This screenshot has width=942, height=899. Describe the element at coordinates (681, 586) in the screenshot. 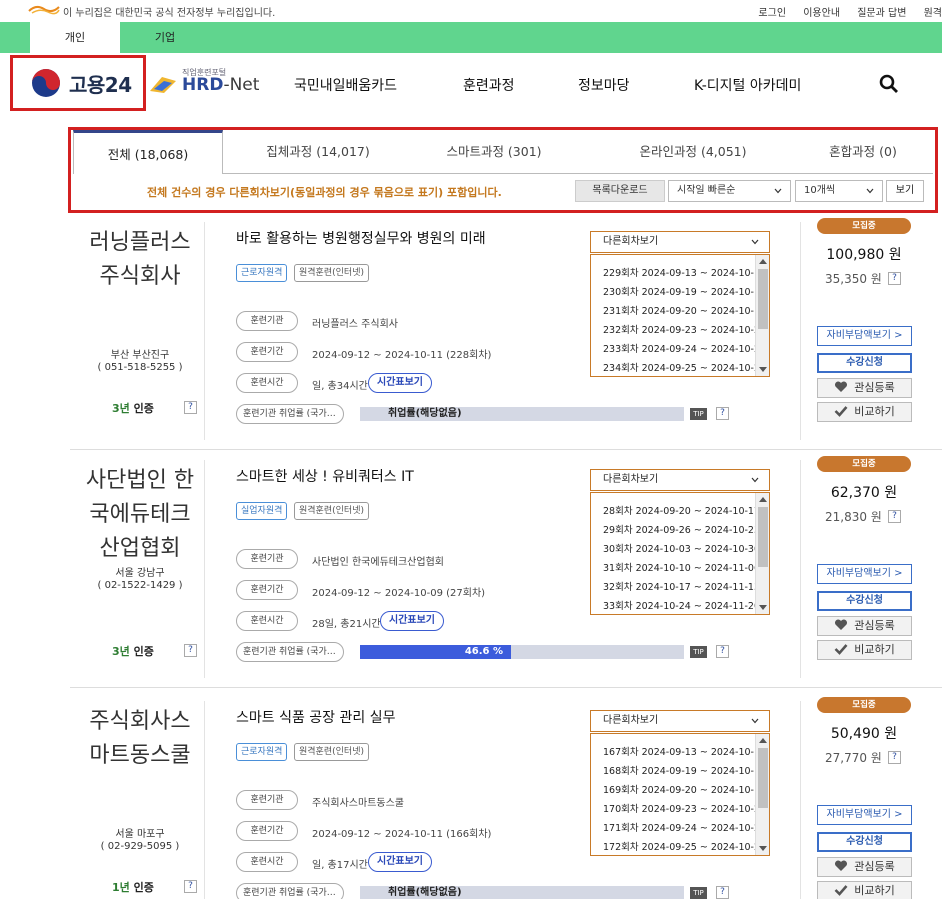

I see `round-option: 32회차 2024-10-17 ~ 2024-11-13` at that location.